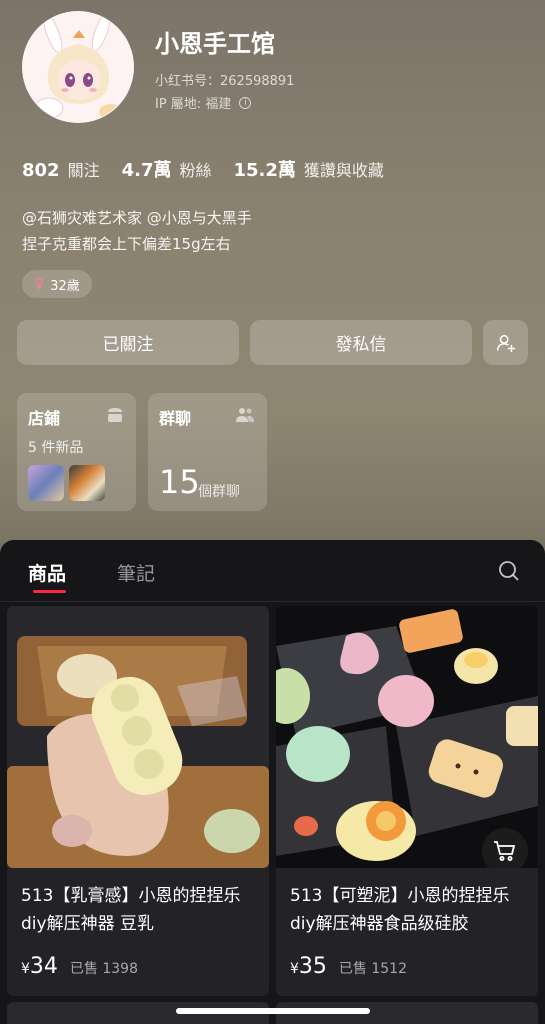 The image size is (545, 1024). I want to click on add-user-icon, so click(505, 343).